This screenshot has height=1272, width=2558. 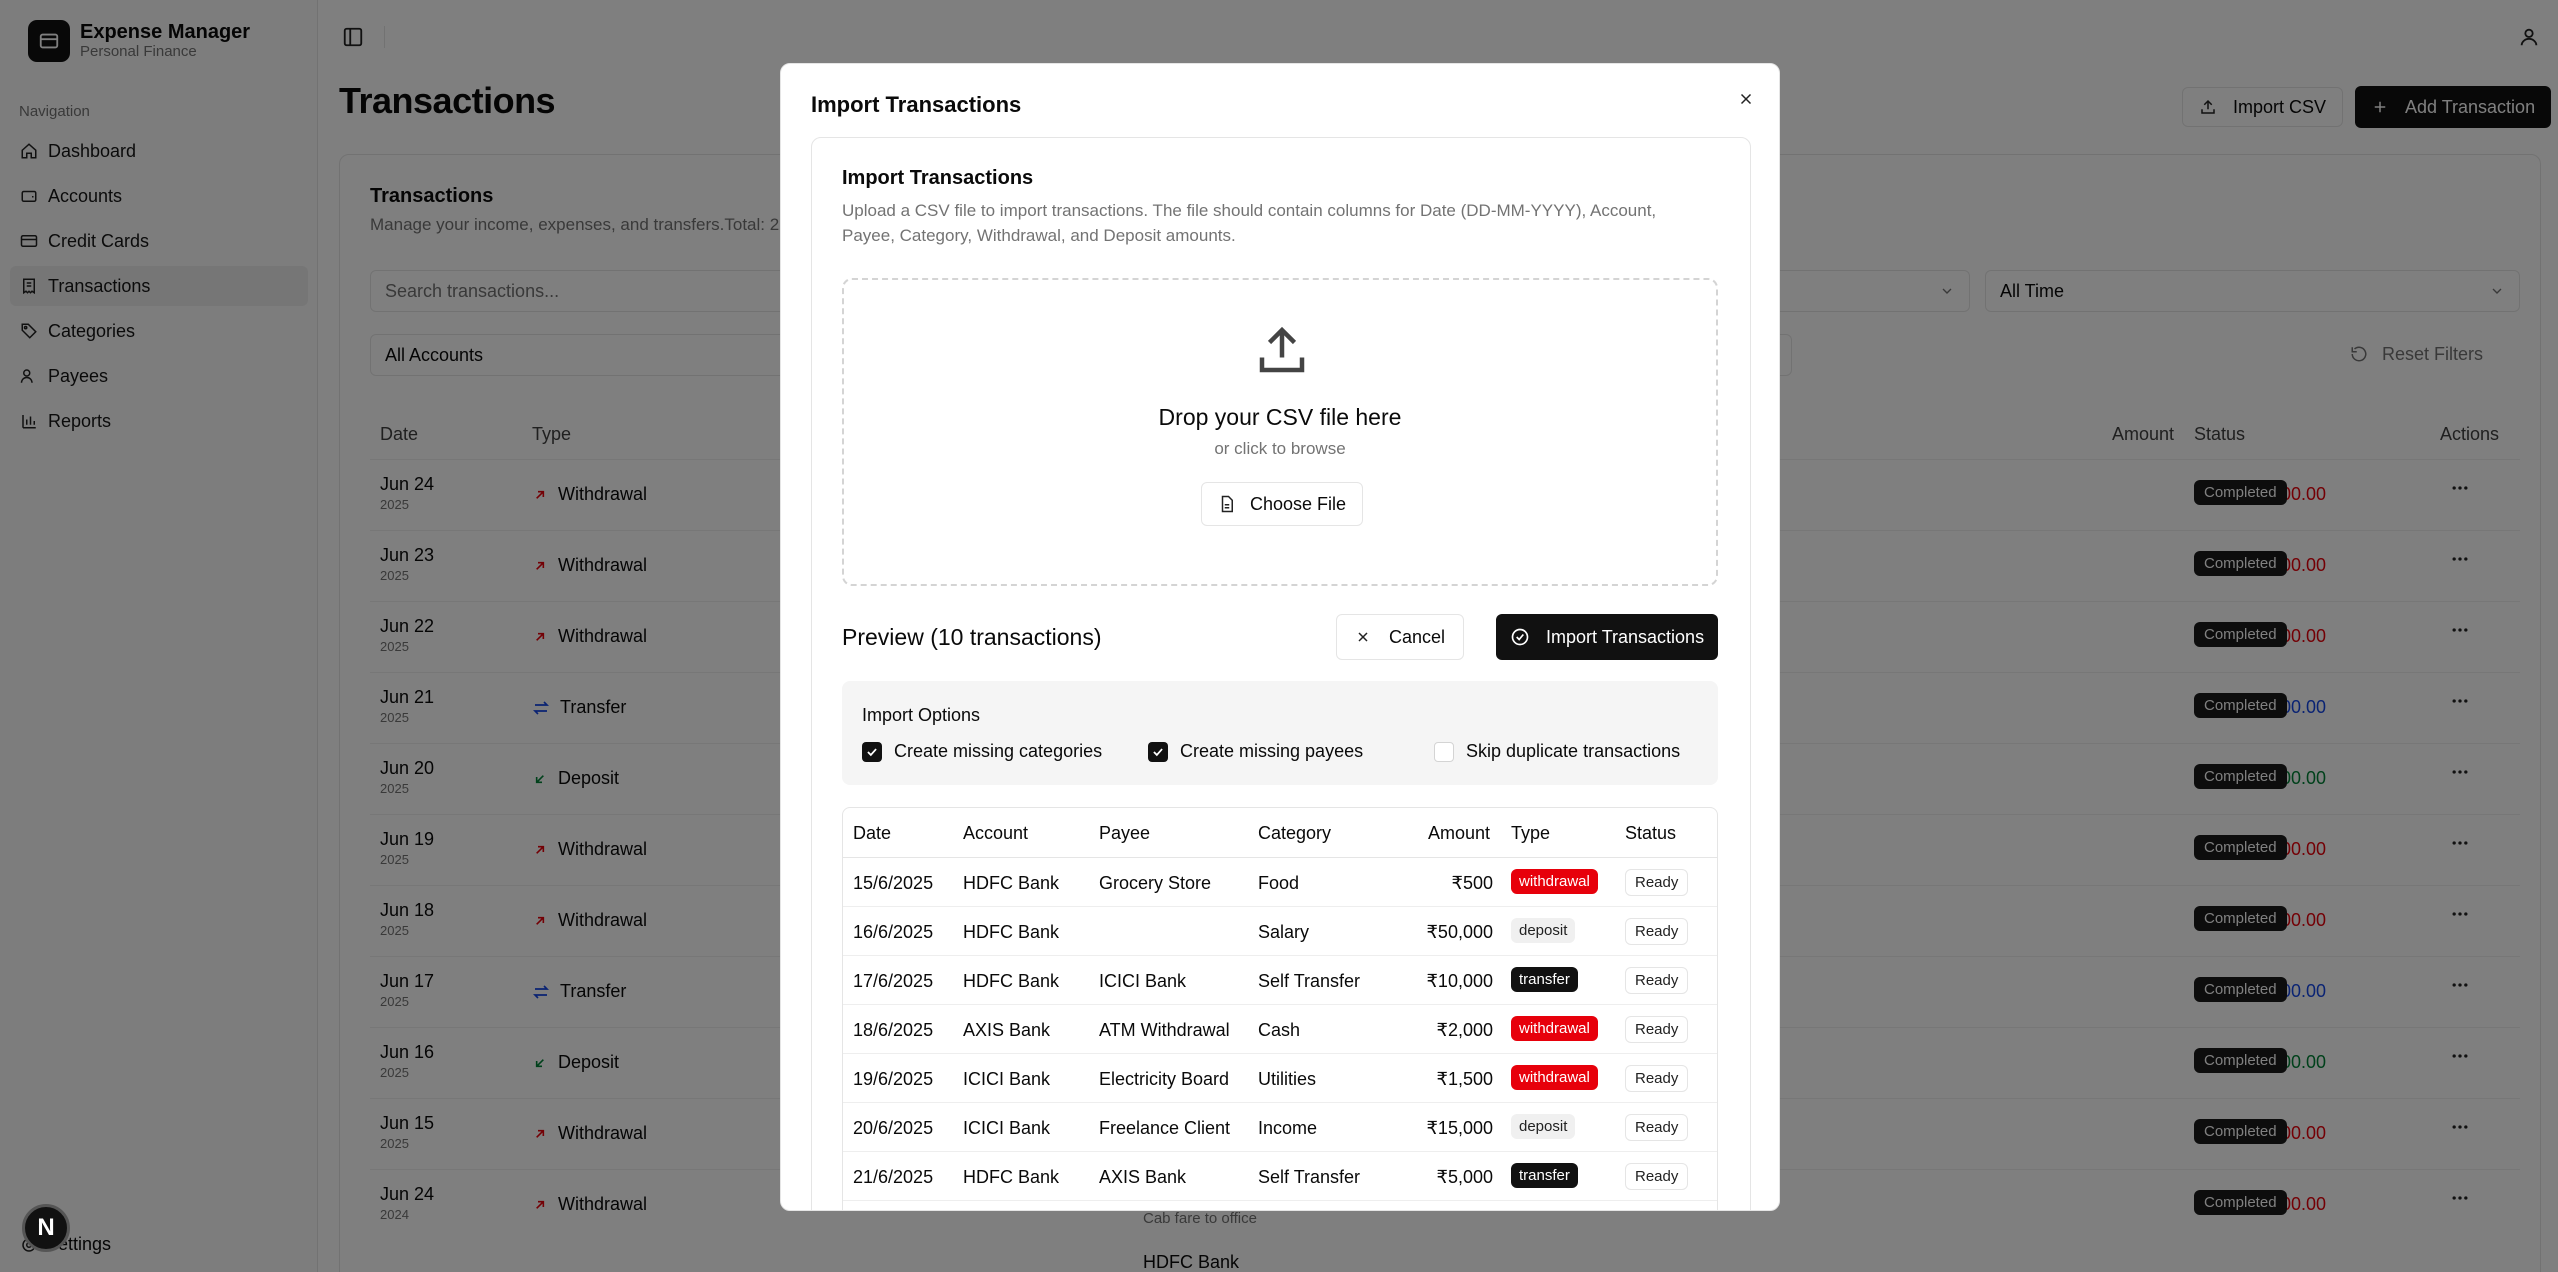 I want to click on file-icon, so click(x=1227, y=504).